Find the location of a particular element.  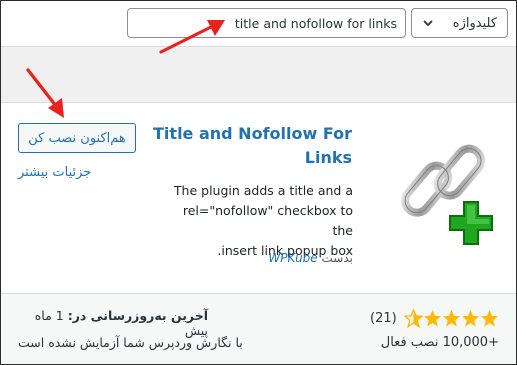

description-line-1: The plugin adds a title and a is located at coordinates (263, 190).